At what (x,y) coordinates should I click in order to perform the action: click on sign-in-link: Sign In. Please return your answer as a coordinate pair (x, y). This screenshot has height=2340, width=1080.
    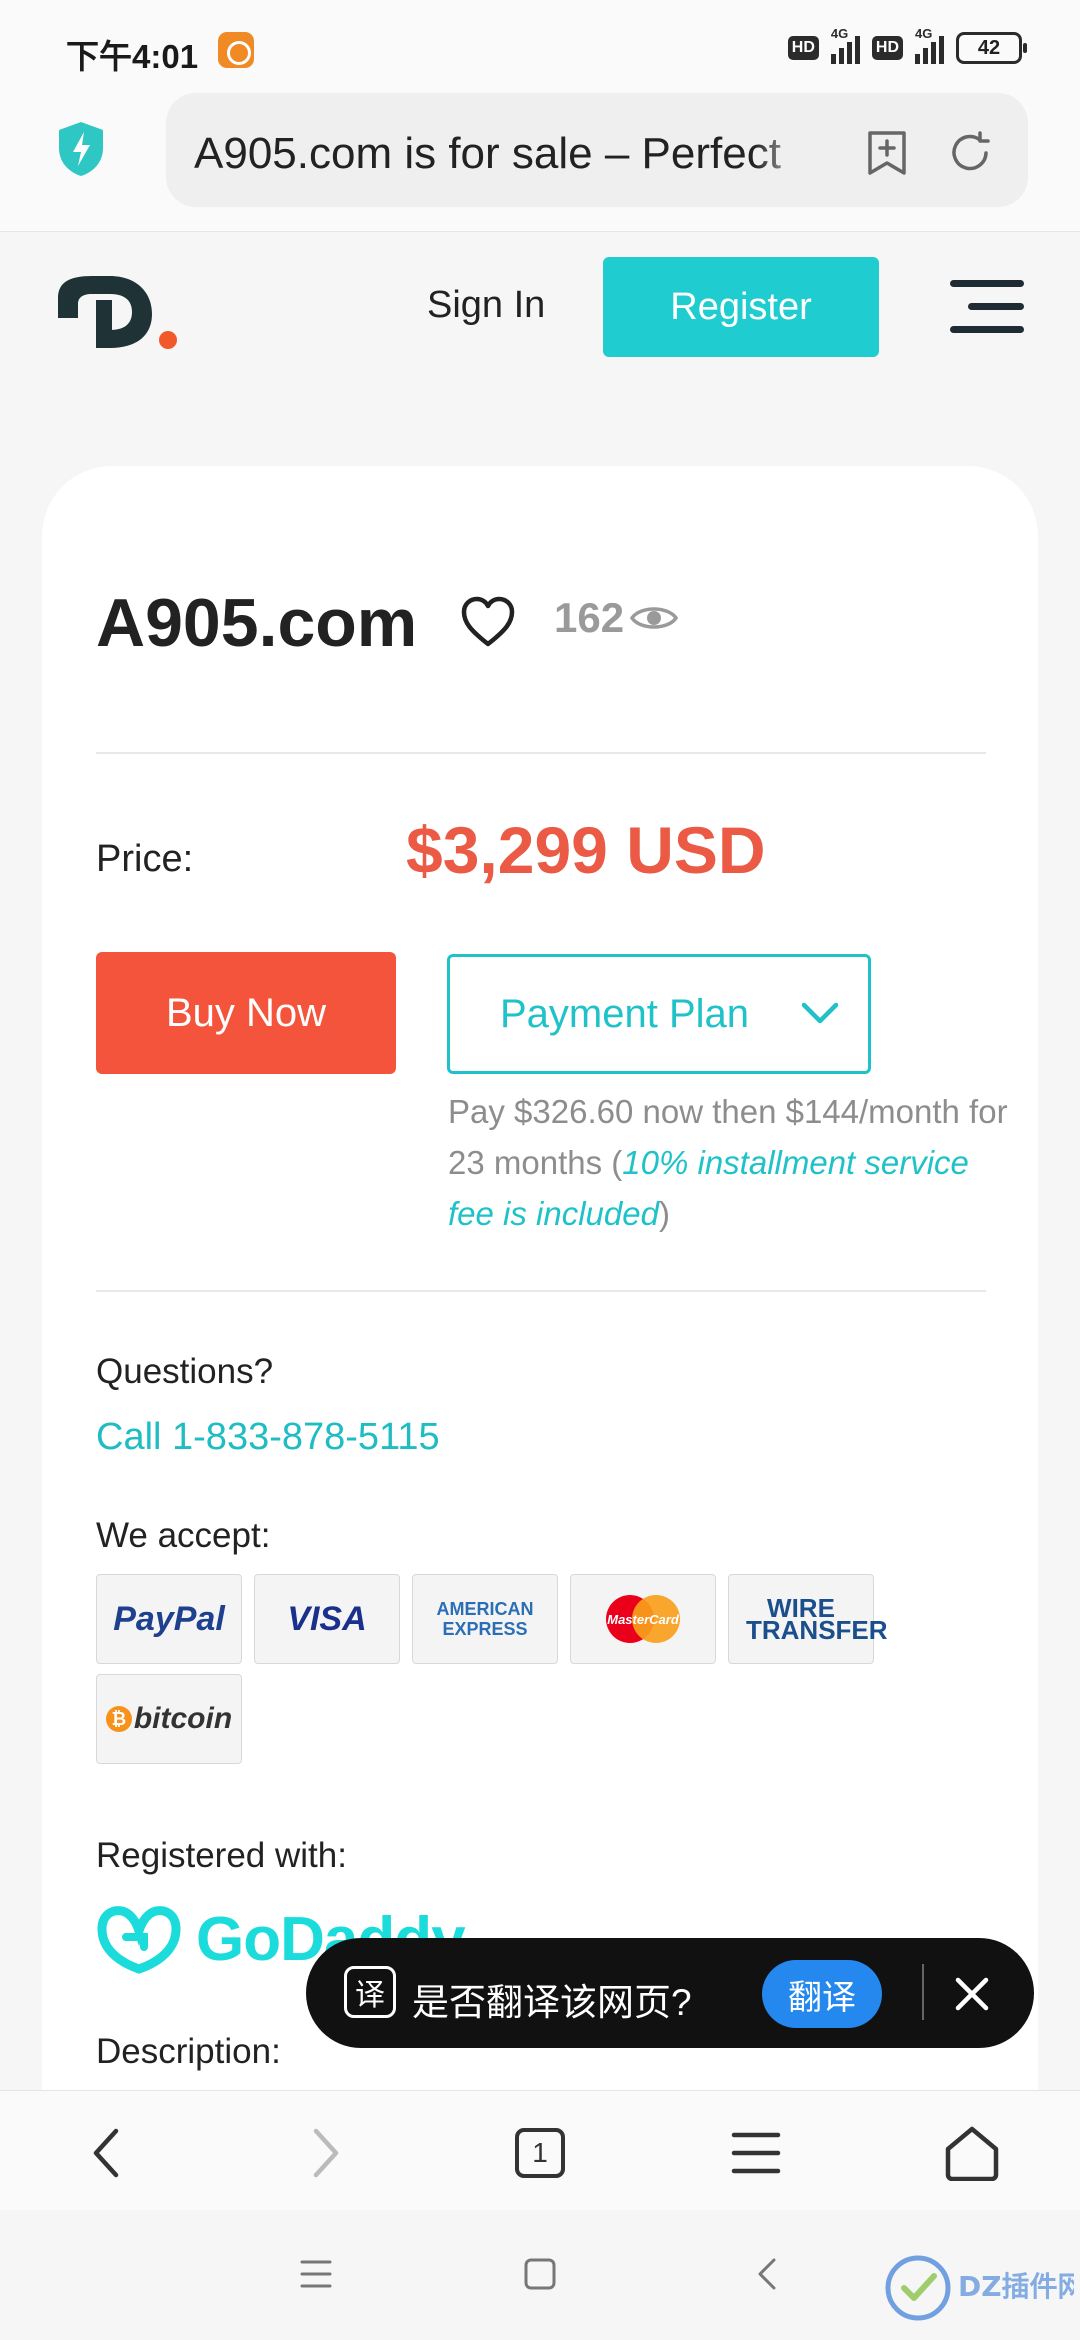
    Looking at the image, I should click on (486, 305).